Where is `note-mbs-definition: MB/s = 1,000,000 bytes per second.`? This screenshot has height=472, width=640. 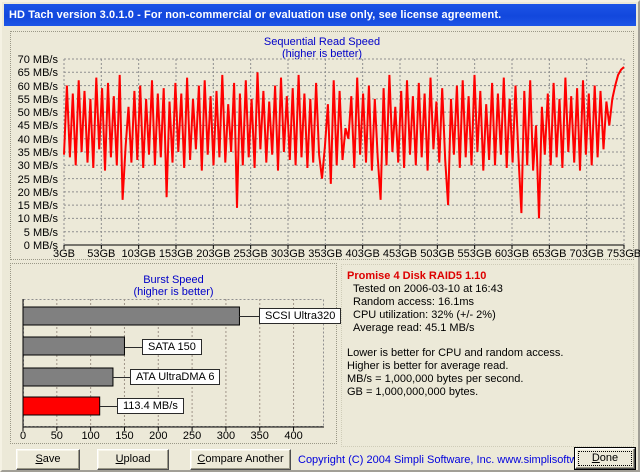
note-mbs-definition: MB/s = 1,000,000 bytes per second. is located at coordinates (435, 379).